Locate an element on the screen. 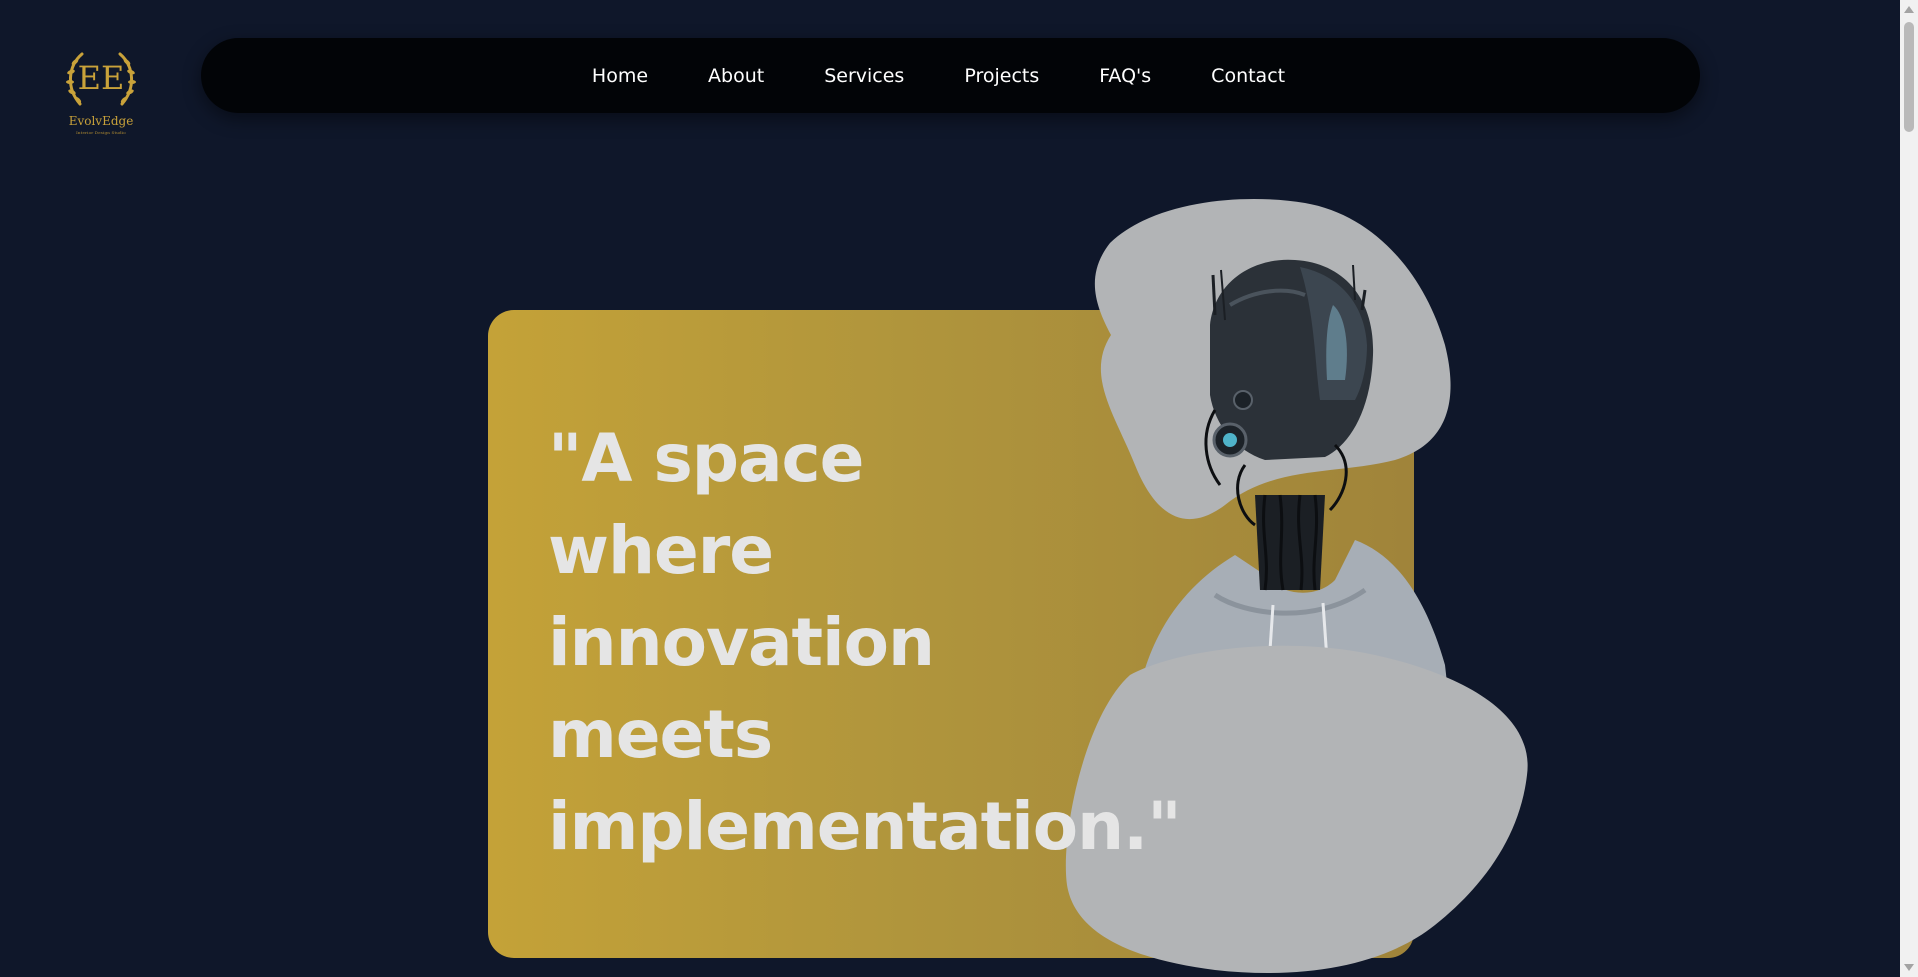 This screenshot has height=977, width=1918. nav-item-services: Services is located at coordinates (864, 76).